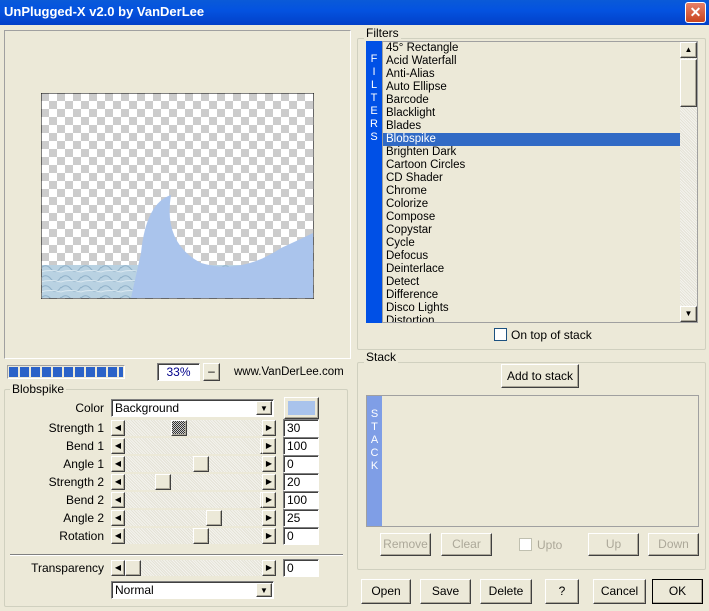 The height and width of the screenshot is (611, 709). Describe the element at coordinates (531, 204) in the screenshot. I see `filter-list-item: Colorize` at that location.